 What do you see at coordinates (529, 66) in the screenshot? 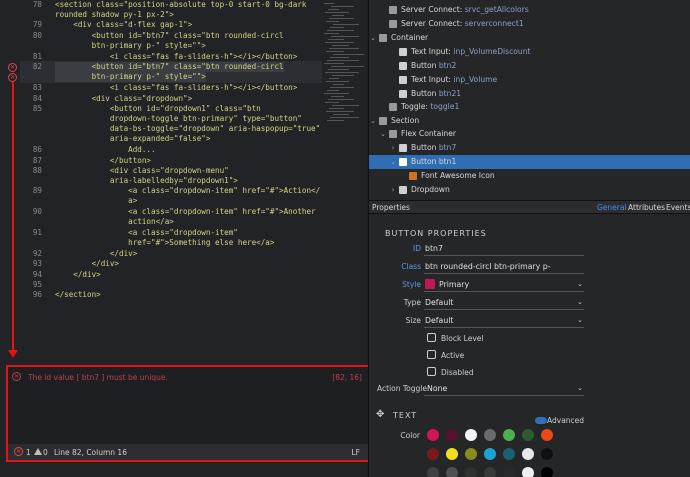
I see `tree-item: Button btn2` at bounding box center [529, 66].